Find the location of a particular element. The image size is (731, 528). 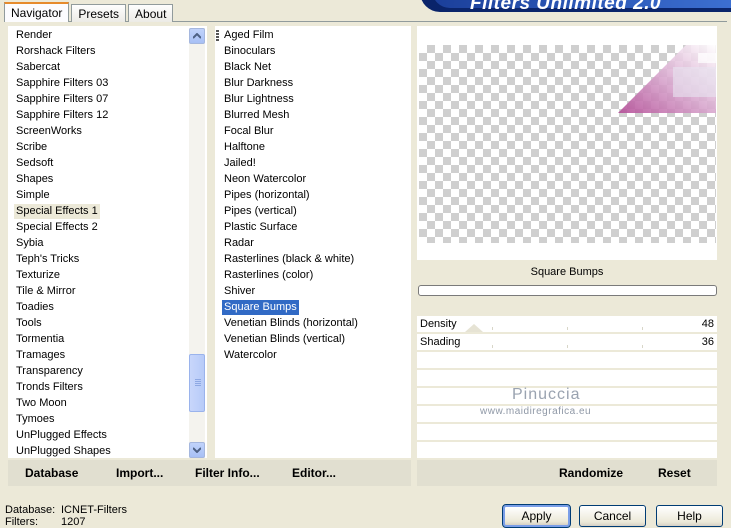

filter-item: Focal Blur is located at coordinates (249, 131).